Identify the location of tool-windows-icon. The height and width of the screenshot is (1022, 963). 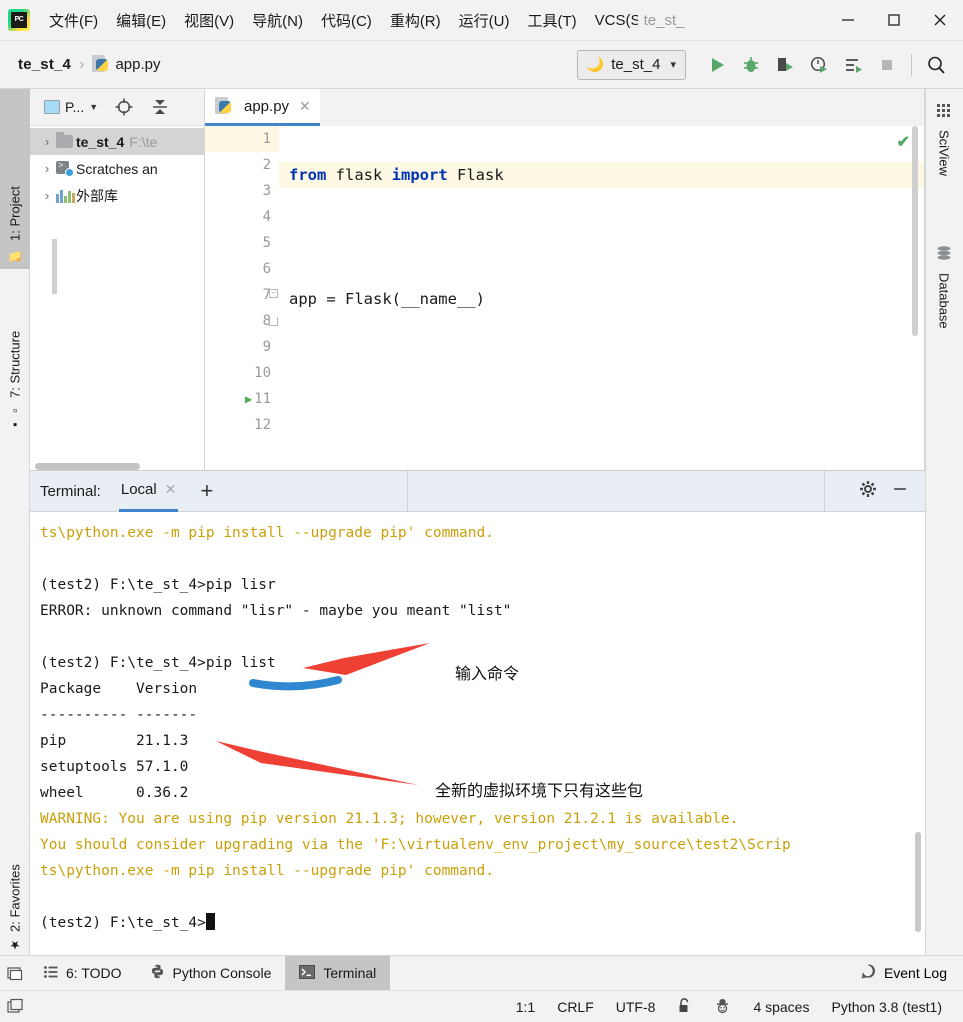
(15, 973).